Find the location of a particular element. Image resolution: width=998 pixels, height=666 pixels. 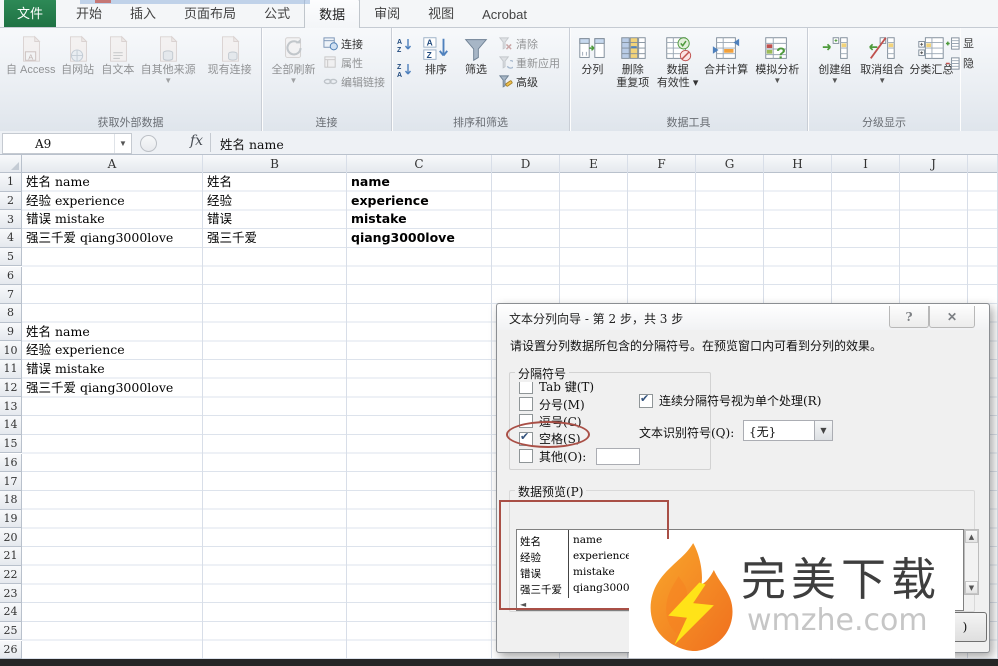

row-header-22: 22 is located at coordinates (11, 575).